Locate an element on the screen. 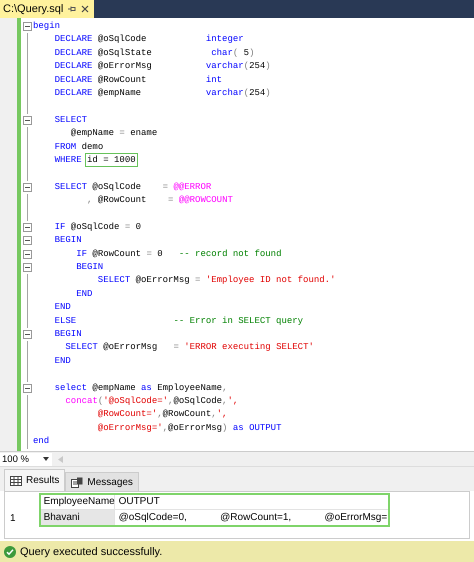 This screenshot has width=474, height=562. code-line: SELECT @oSqlCode = @@ERROR is located at coordinates (133, 187).